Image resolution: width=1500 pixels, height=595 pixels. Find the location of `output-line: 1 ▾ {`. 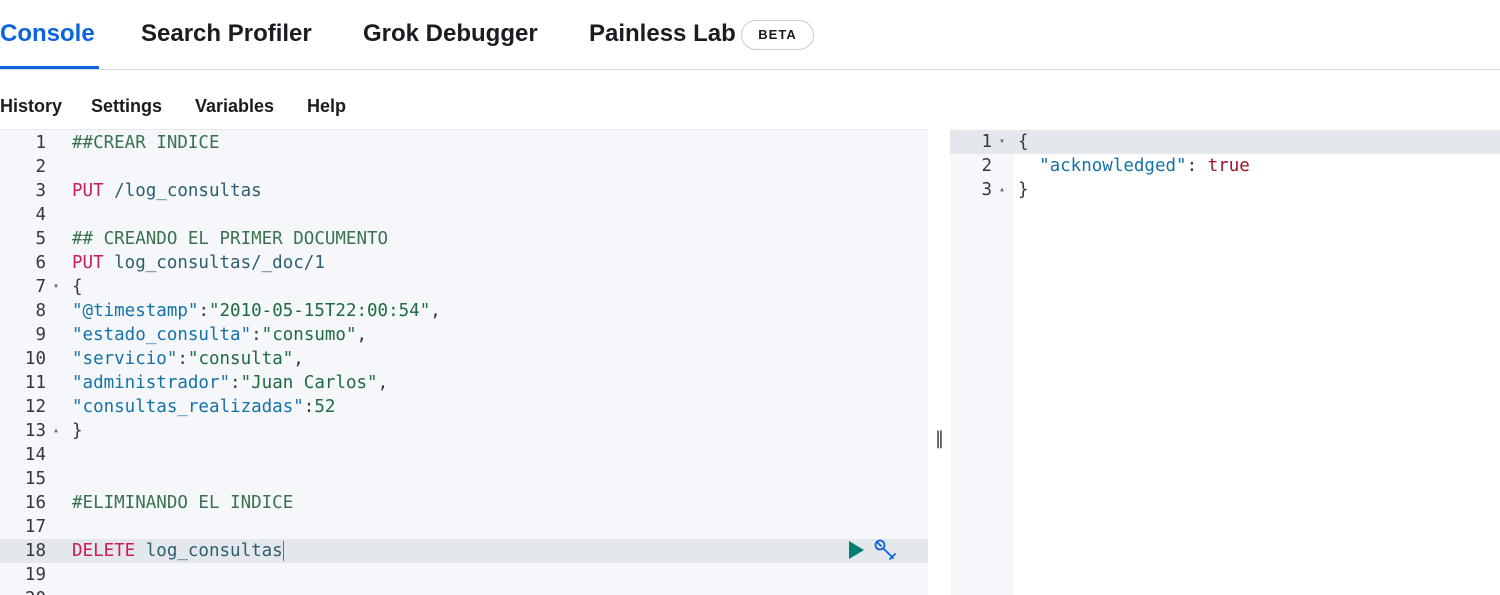

output-line: 1 ▾ { is located at coordinates (1225, 142).